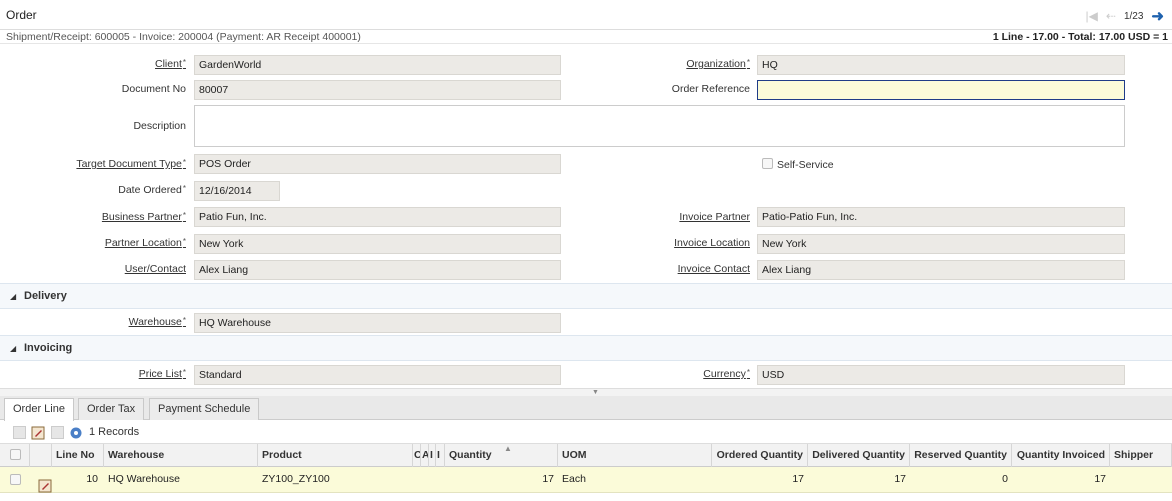  I want to click on header-i2: I, so click(440, 456).